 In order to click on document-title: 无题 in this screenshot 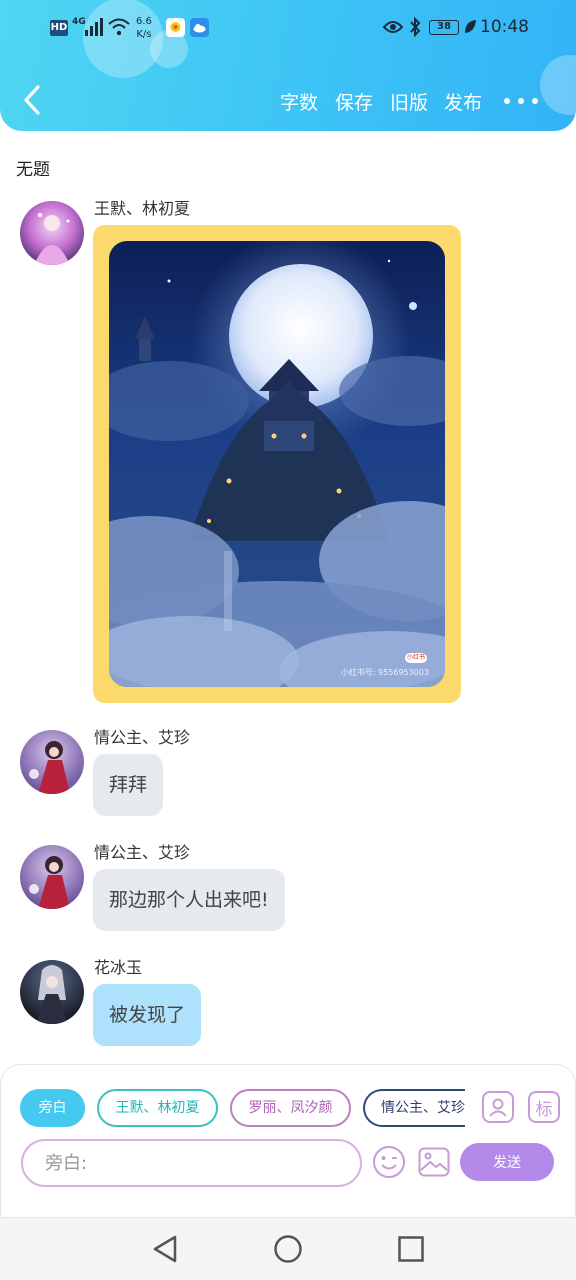, I will do `click(33, 167)`.